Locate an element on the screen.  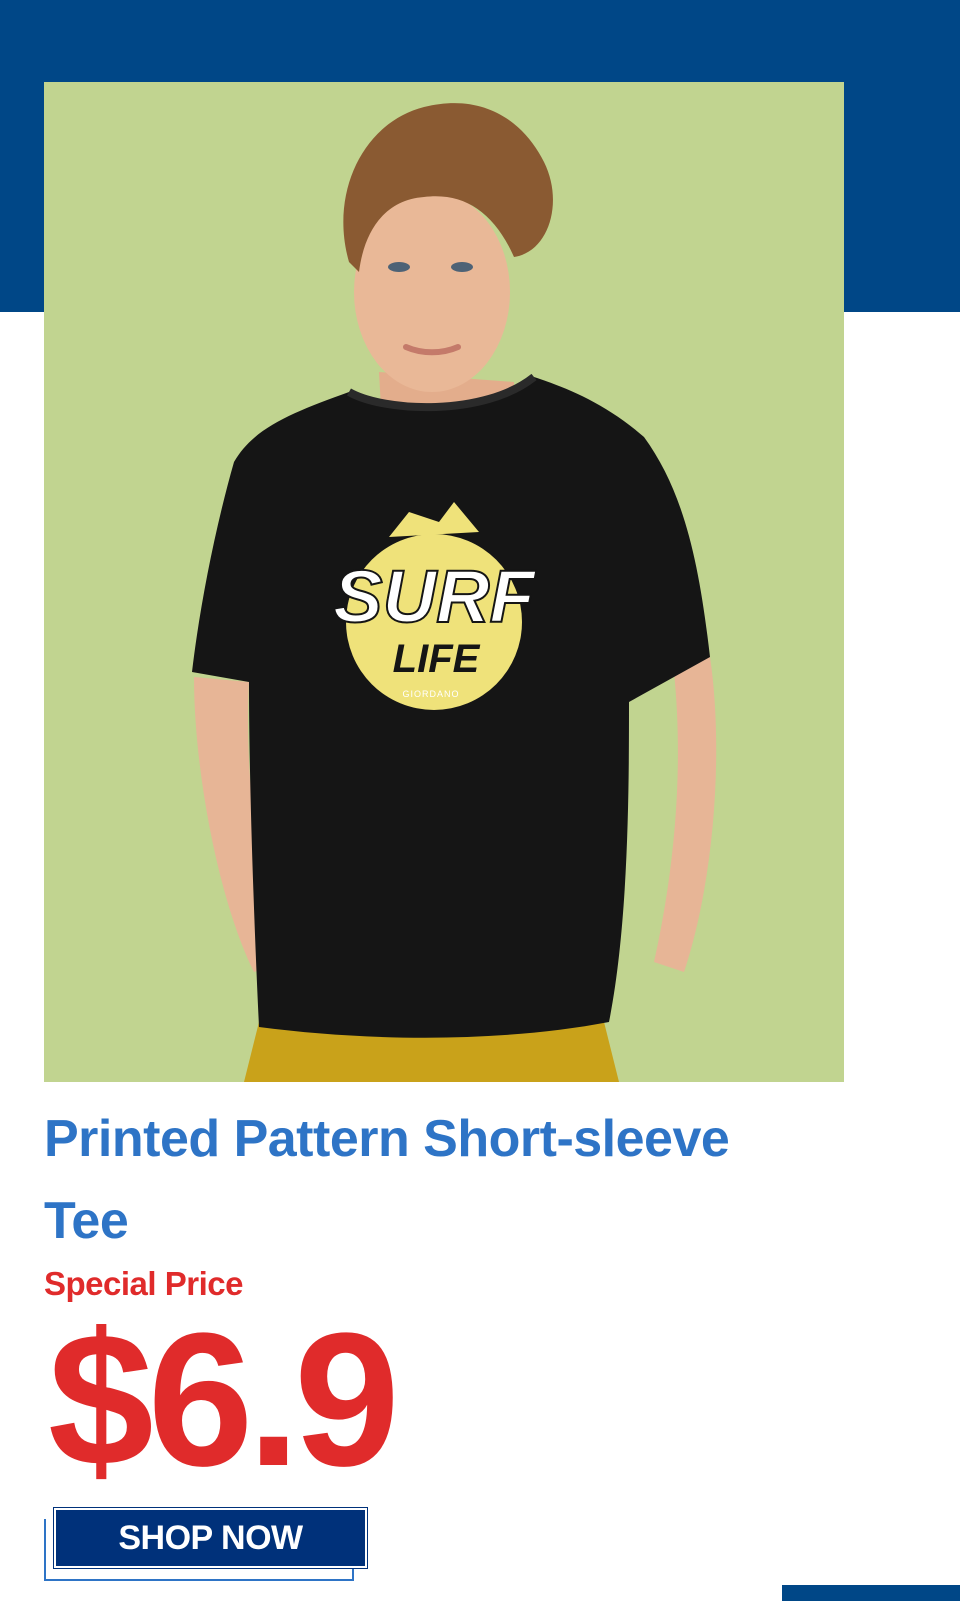
model-face is located at coordinates (432, 292).